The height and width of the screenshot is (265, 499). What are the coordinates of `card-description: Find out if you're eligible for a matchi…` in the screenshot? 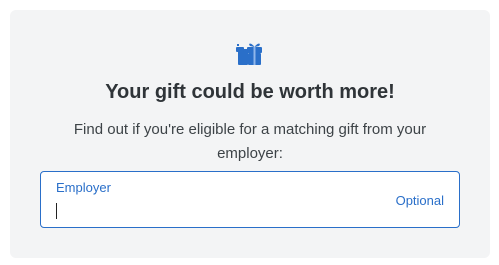 It's located at (250, 141).